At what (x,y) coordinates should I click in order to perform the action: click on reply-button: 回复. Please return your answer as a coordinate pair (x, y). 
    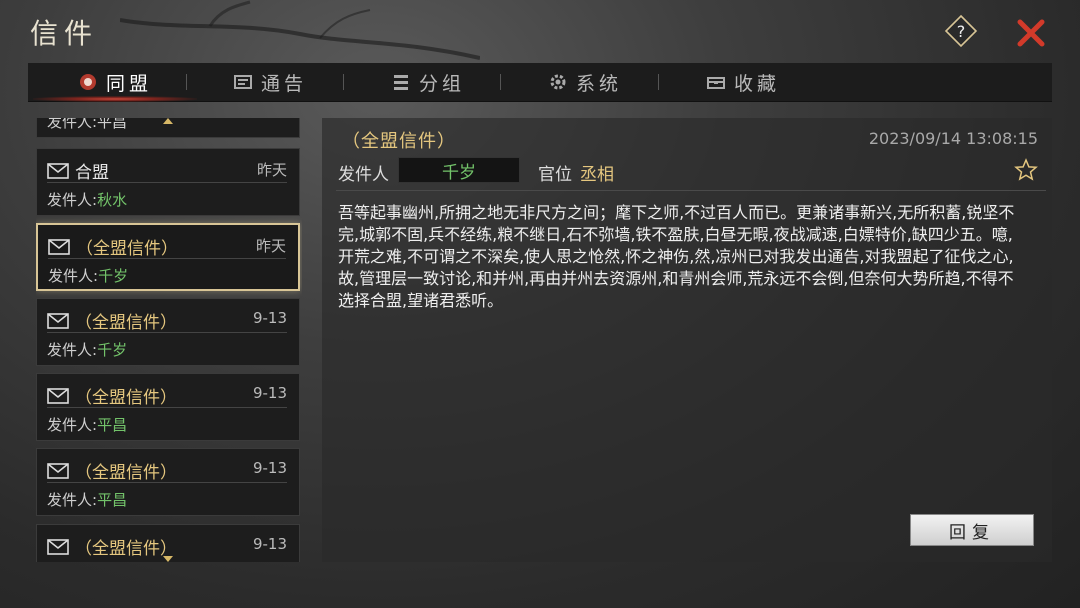
    Looking at the image, I should click on (972, 530).